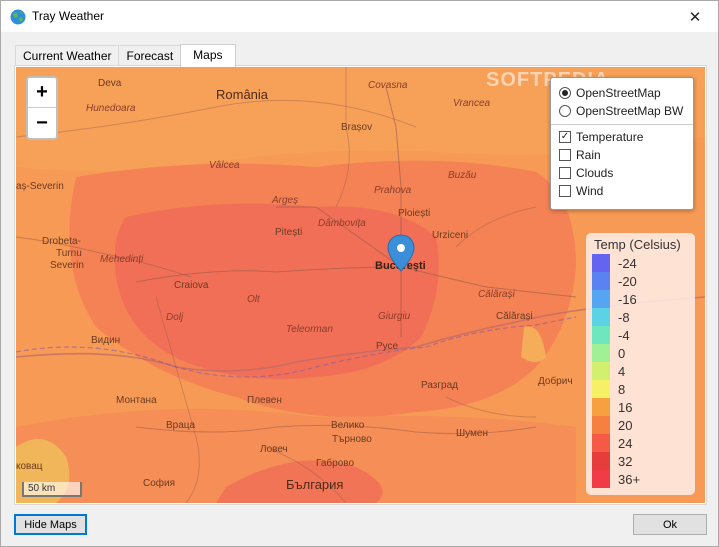 The image size is (719, 547). What do you see at coordinates (629, 479) in the screenshot?
I see `legend-label: 36+` at bounding box center [629, 479].